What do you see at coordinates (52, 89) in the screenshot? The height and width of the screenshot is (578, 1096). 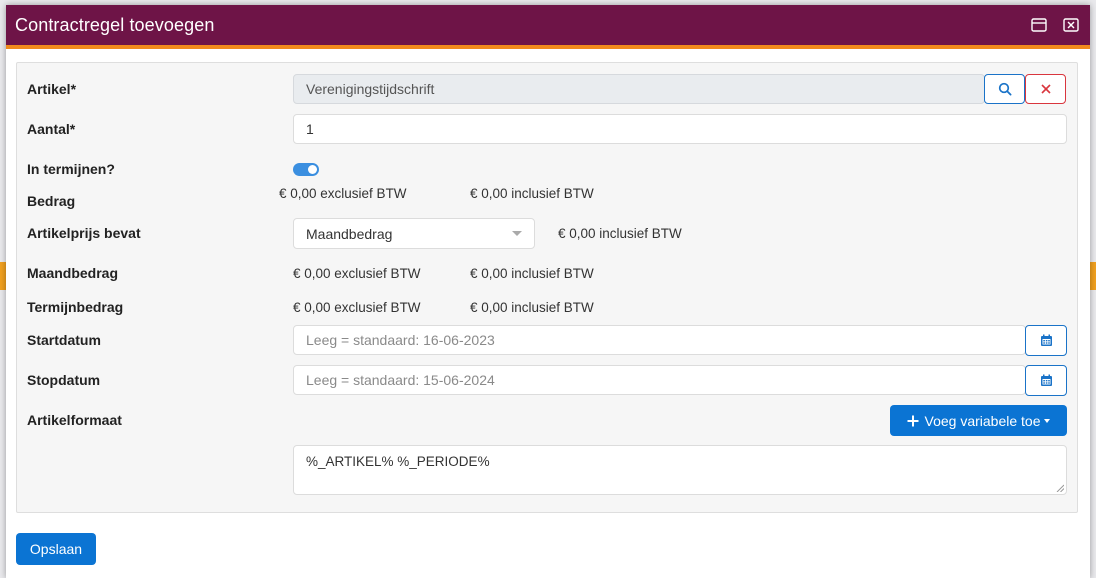 I see `artikel-label: Artikel*` at bounding box center [52, 89].